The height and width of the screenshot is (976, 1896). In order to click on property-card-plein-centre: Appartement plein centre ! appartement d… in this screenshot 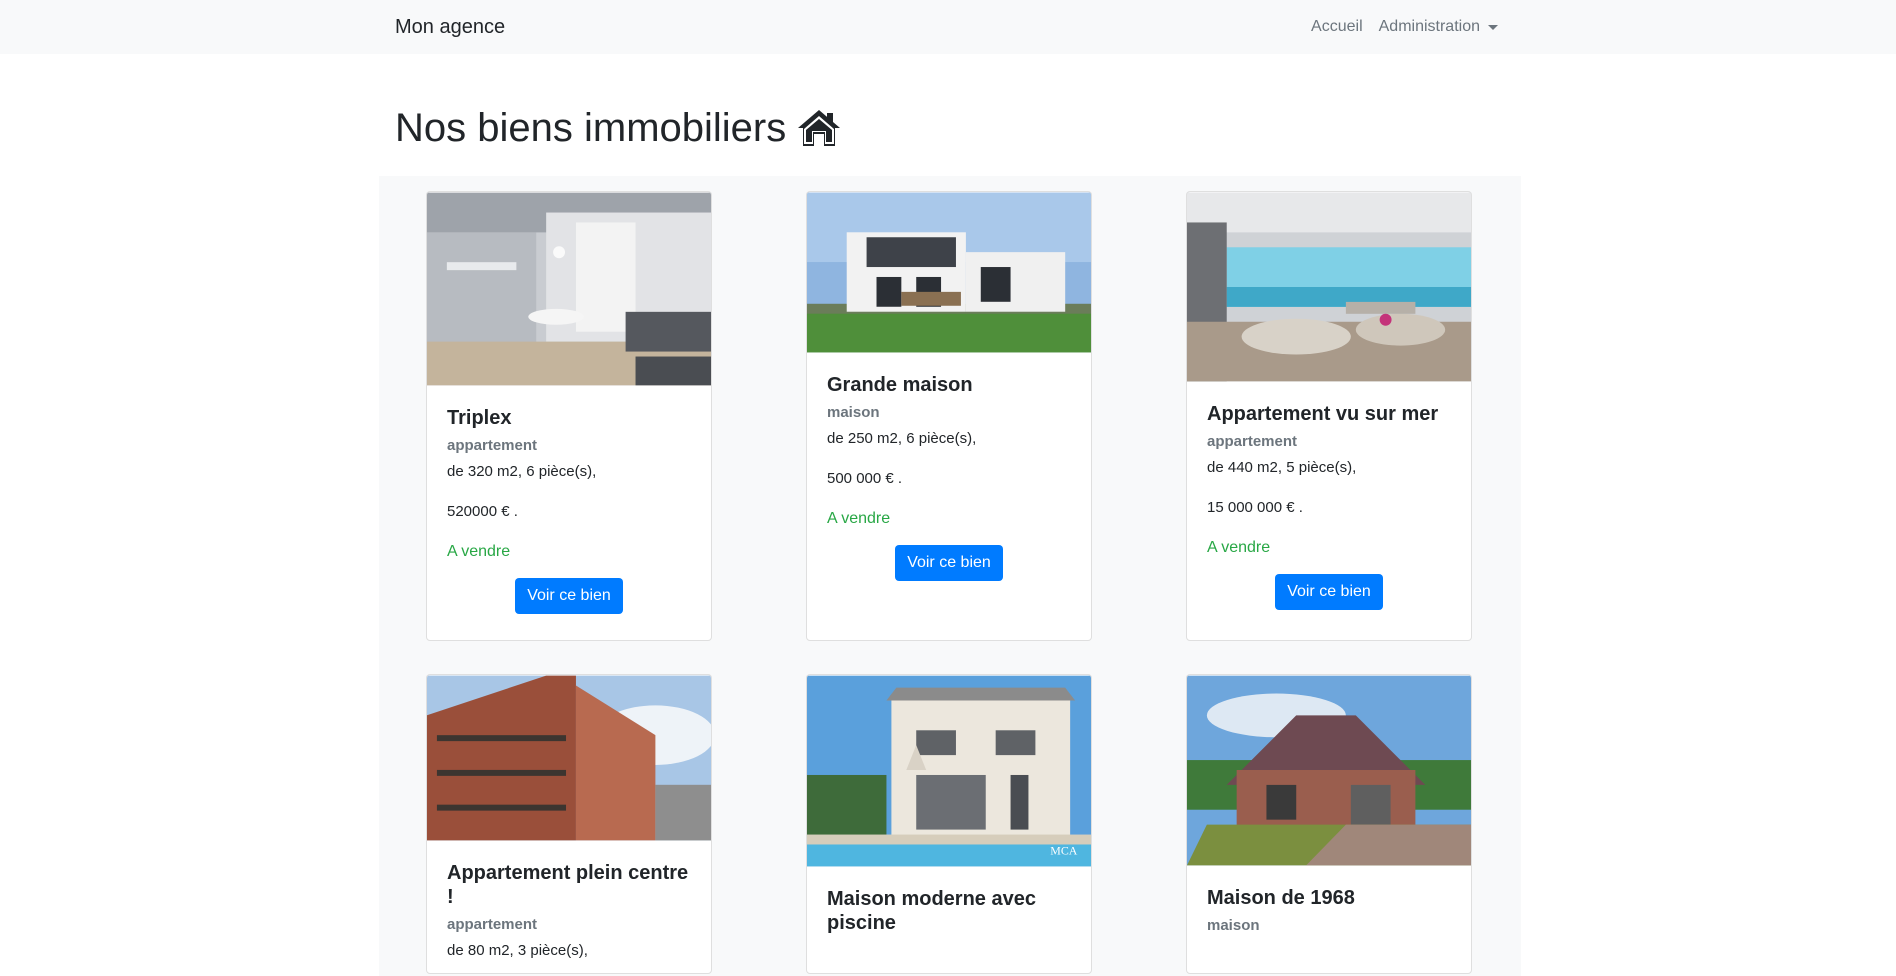, I will do `click(569, 824)`.